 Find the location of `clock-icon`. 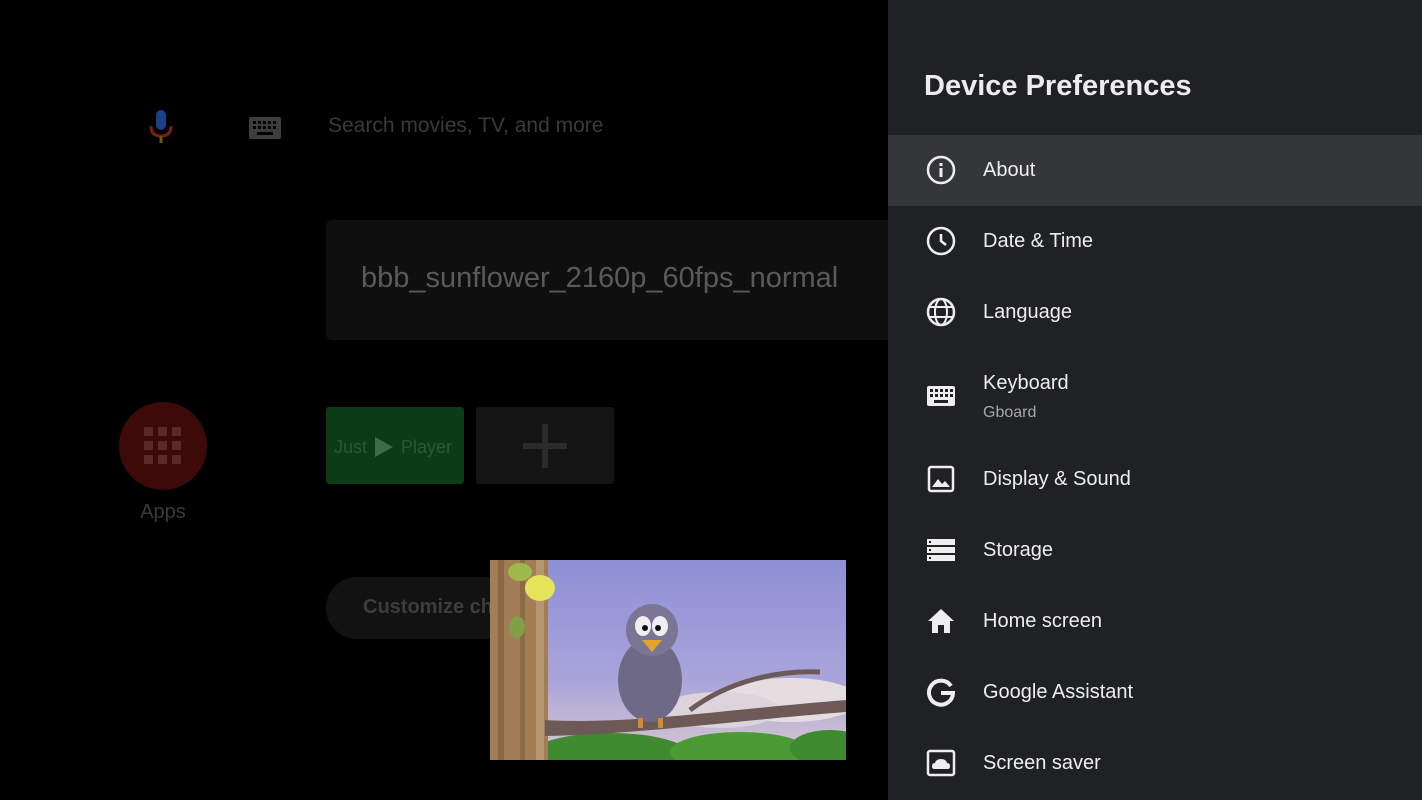

clock-icon is located at coordinates (941, 241).